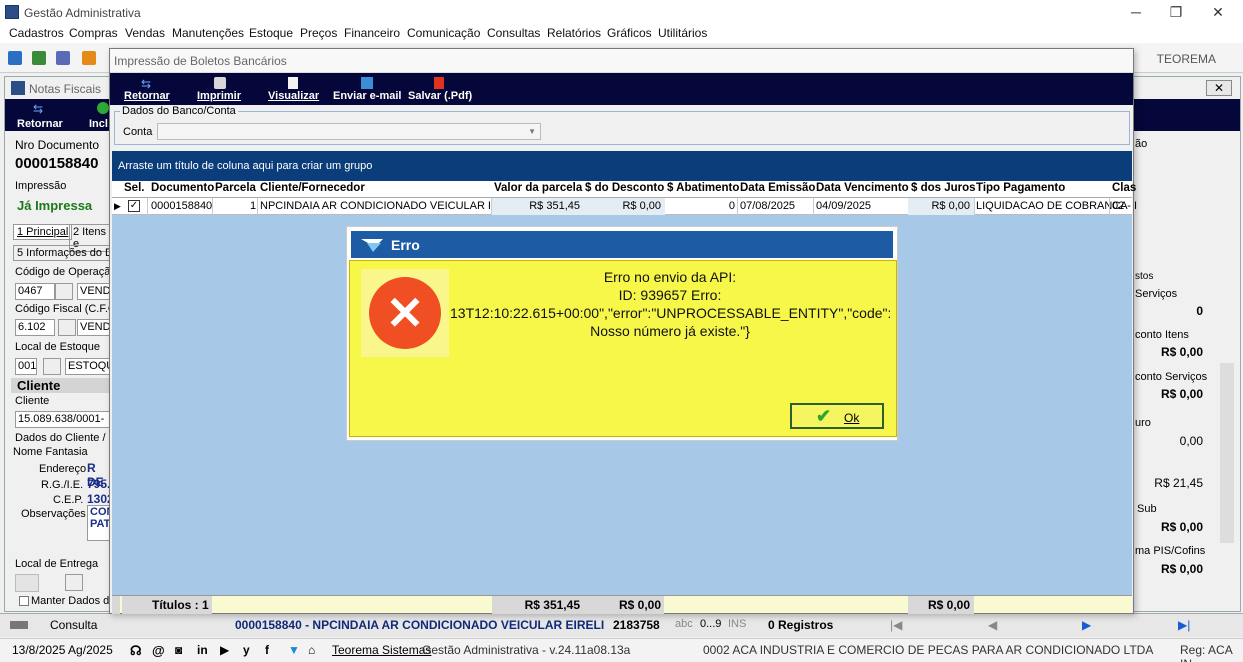 The image size is (1243, 662). What do you see at coordinates (178, 650) in the screenshot?
I see `instagram-icon: ◙` at bounding box center [178, 650].